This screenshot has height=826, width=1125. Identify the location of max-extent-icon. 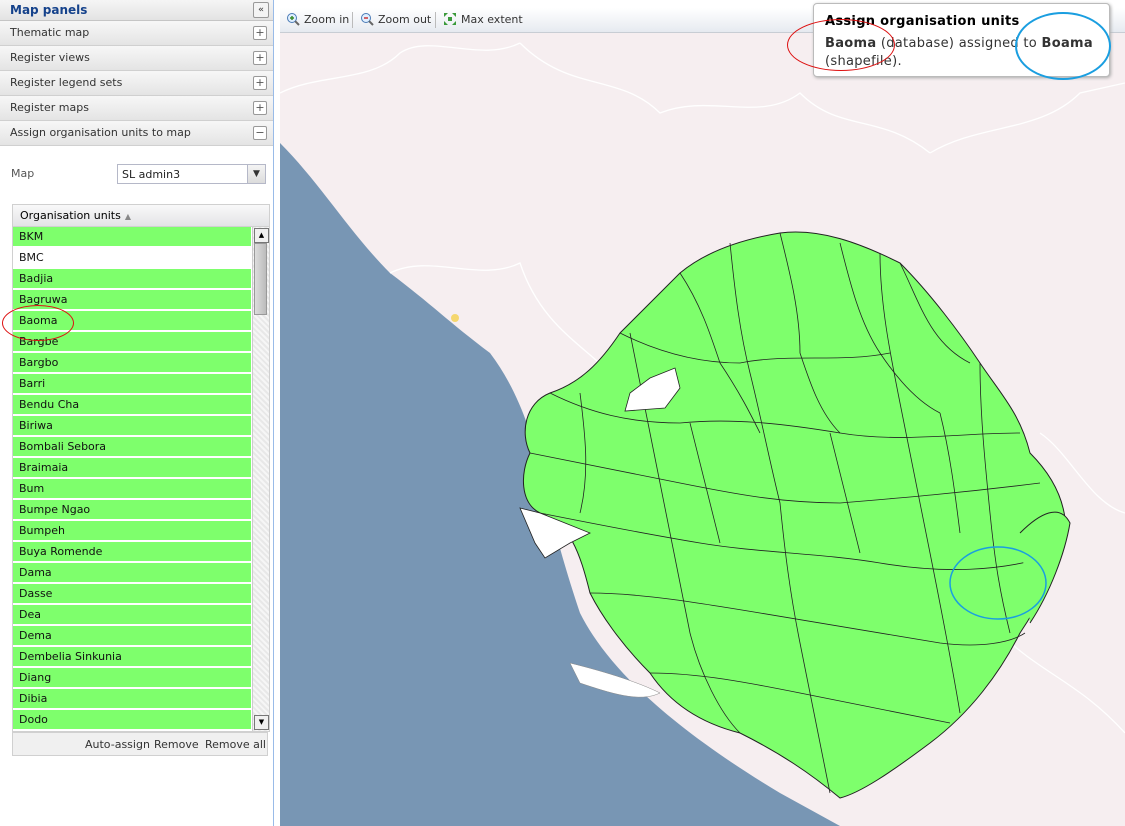
(450, 19).